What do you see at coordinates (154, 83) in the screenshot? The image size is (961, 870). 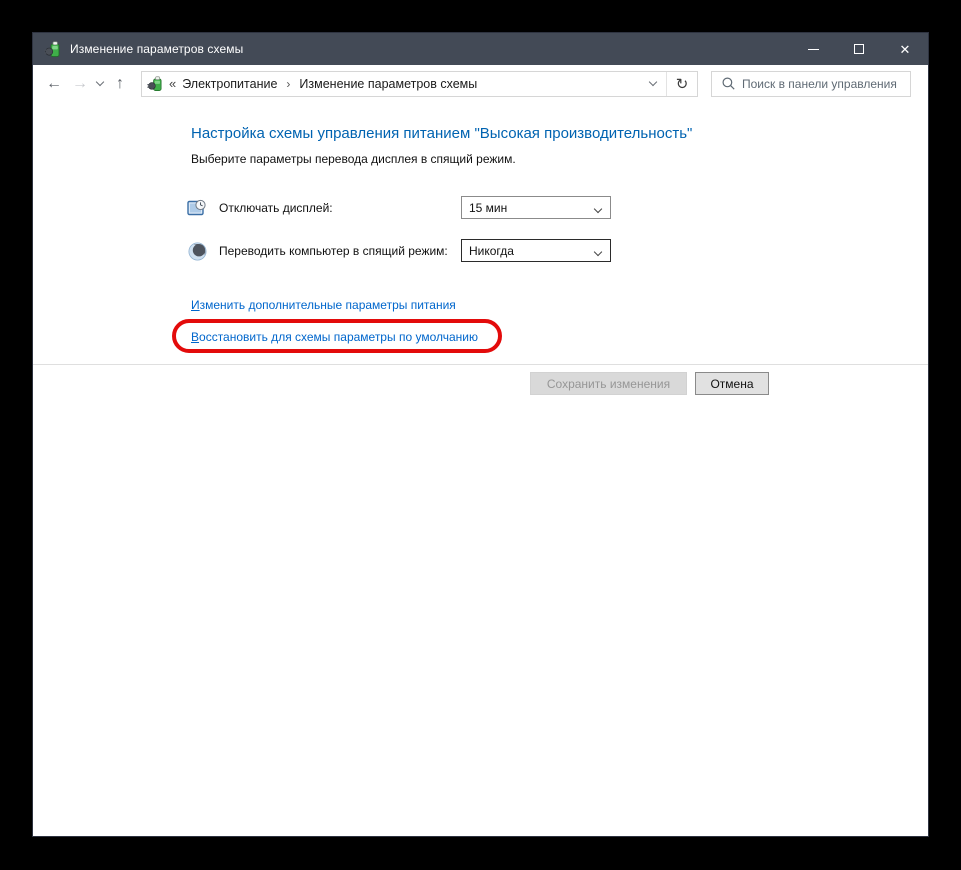 I see `power-options-icon` at bounding box center [154, 83].